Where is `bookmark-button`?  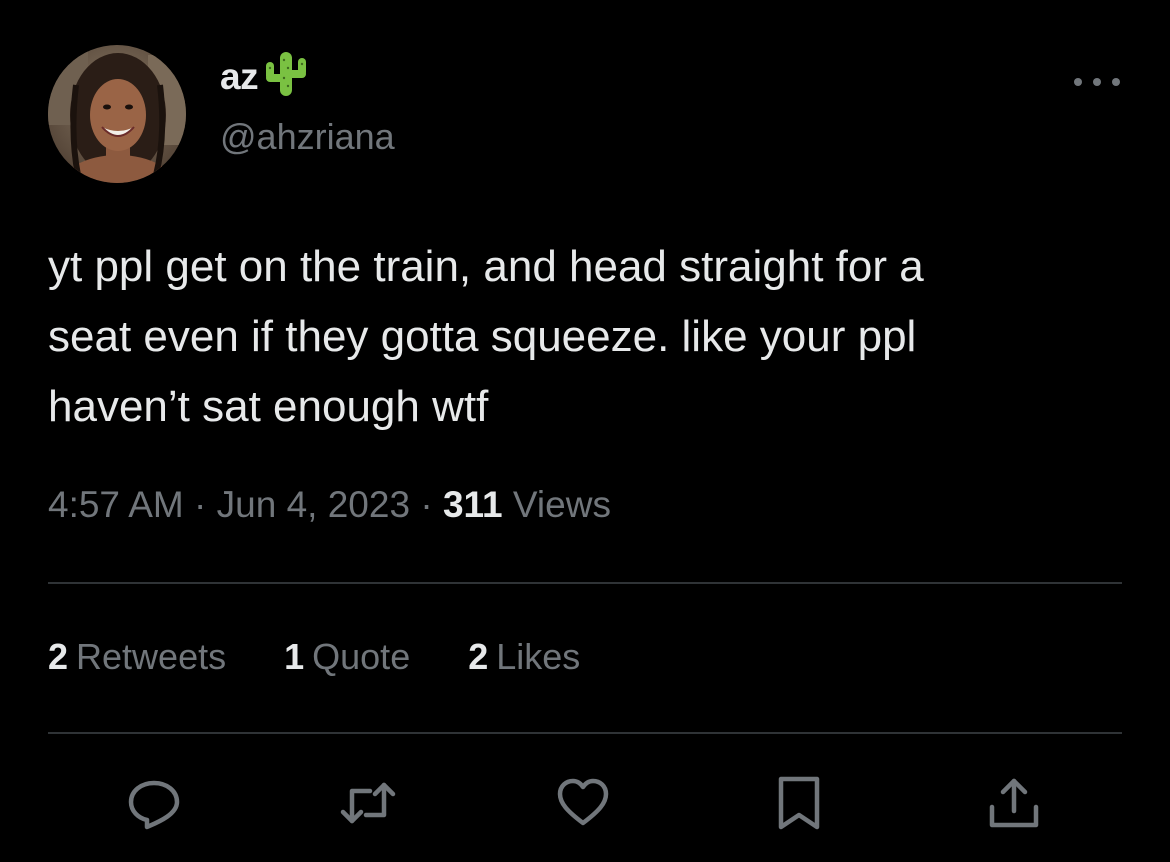 bookmark-button is located at coordinates (799, 803).